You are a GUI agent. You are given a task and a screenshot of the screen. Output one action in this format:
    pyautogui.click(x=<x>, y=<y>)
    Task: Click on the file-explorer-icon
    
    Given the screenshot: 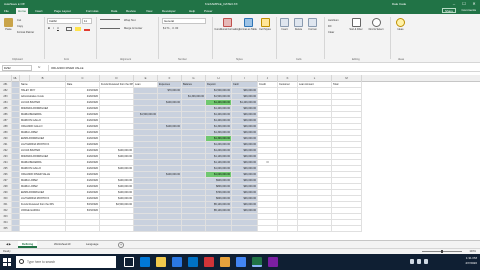 What is the action you would take?
    pyautogui.click(x=161, y=262)
    